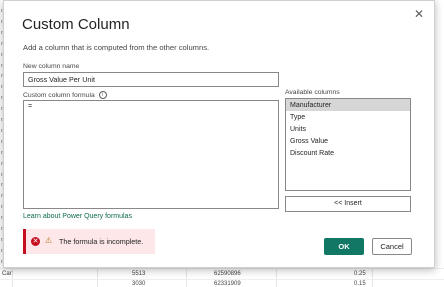 Image resolution: width=444 pixels, height=287 pixels. What do you see at coordinates (227, 284) in the screenshot?
I see `table-cell: 62331909` at bounding box center [227, 284].